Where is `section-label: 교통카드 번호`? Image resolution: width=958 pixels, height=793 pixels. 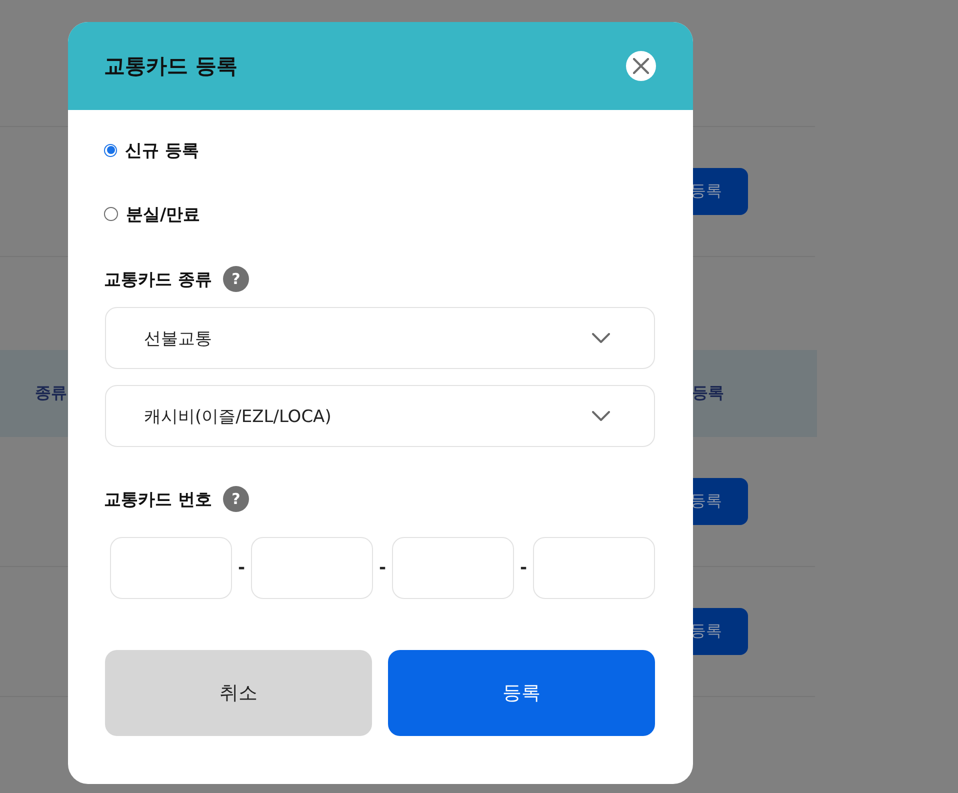
section-label: 교통카드 번호 is located at coordinates (158, 499).